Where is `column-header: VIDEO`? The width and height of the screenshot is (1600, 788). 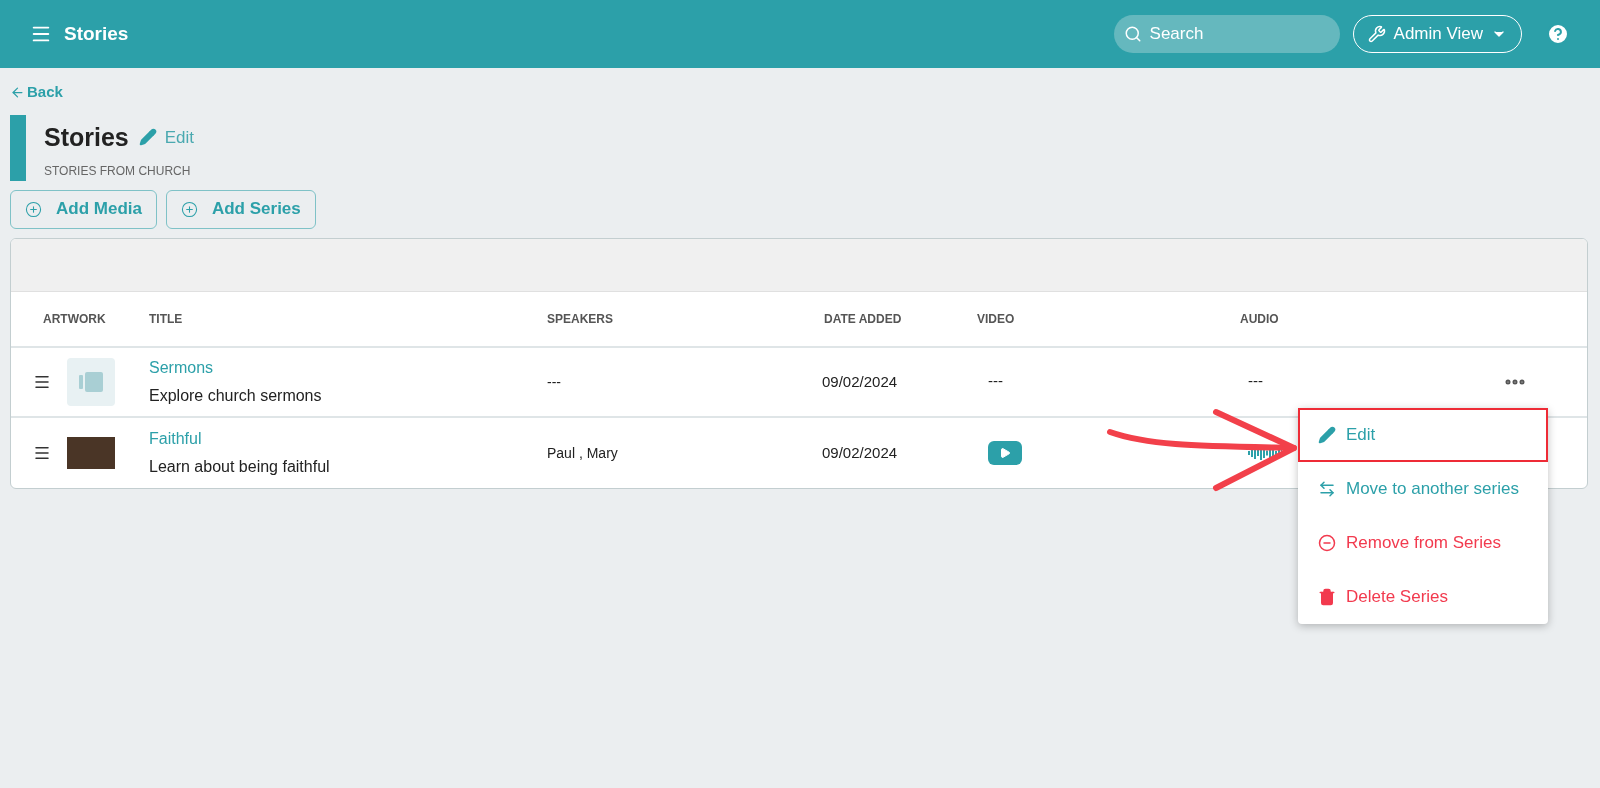 column-header: VIDEO is located at coordinates (996, 318).